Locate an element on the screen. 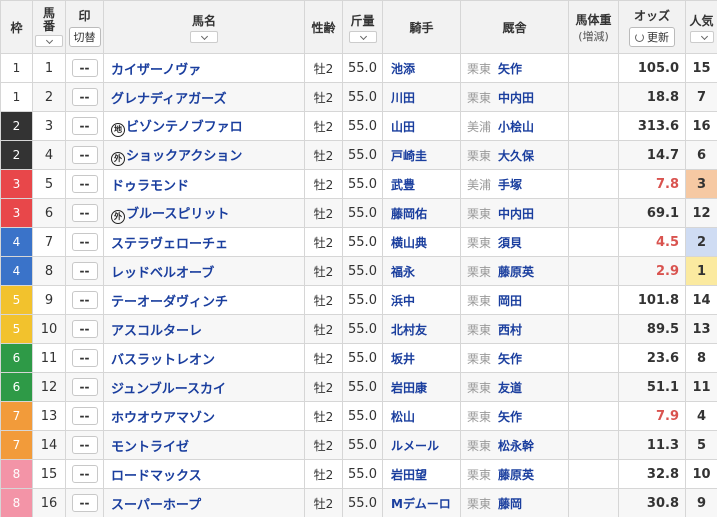 Image resolution: width=717 pixels, height=517 pixels. trainer-link: 藤岡 is located at coordinates (510, 504).